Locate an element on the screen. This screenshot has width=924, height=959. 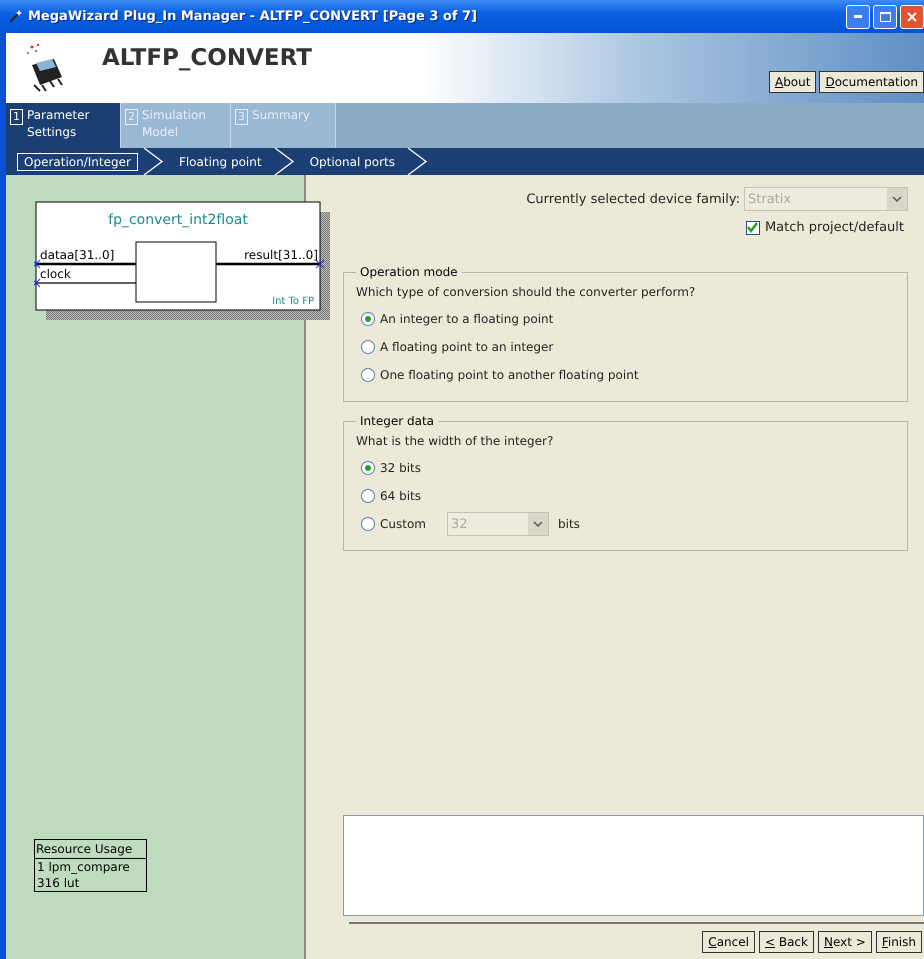
symbol-name: fp_convert_int2float is located at coordinates (178, 220).